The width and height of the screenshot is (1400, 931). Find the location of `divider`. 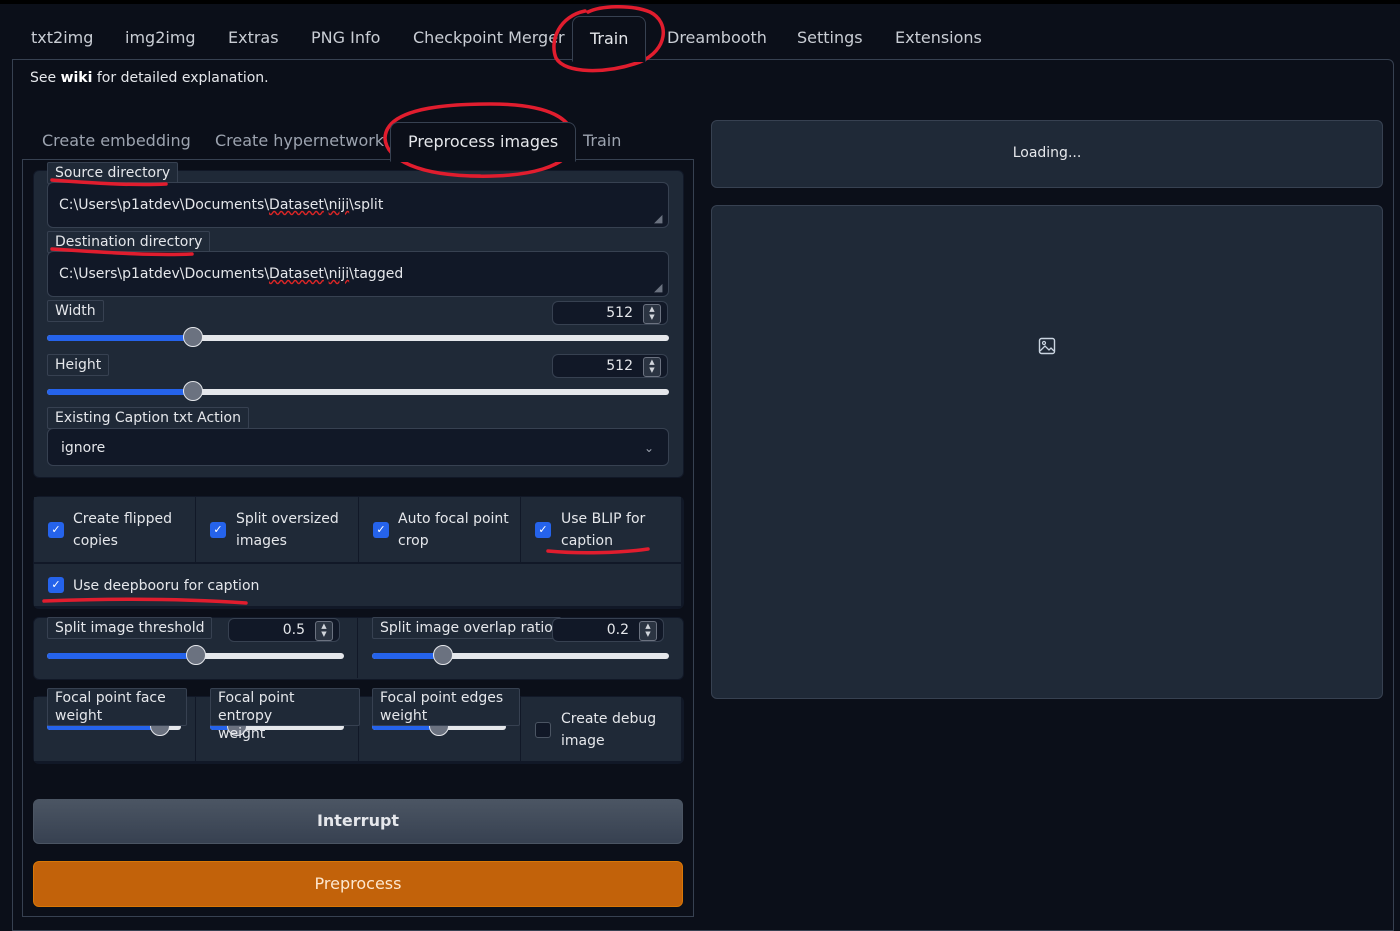

divider is located at coordinates (357, 647).